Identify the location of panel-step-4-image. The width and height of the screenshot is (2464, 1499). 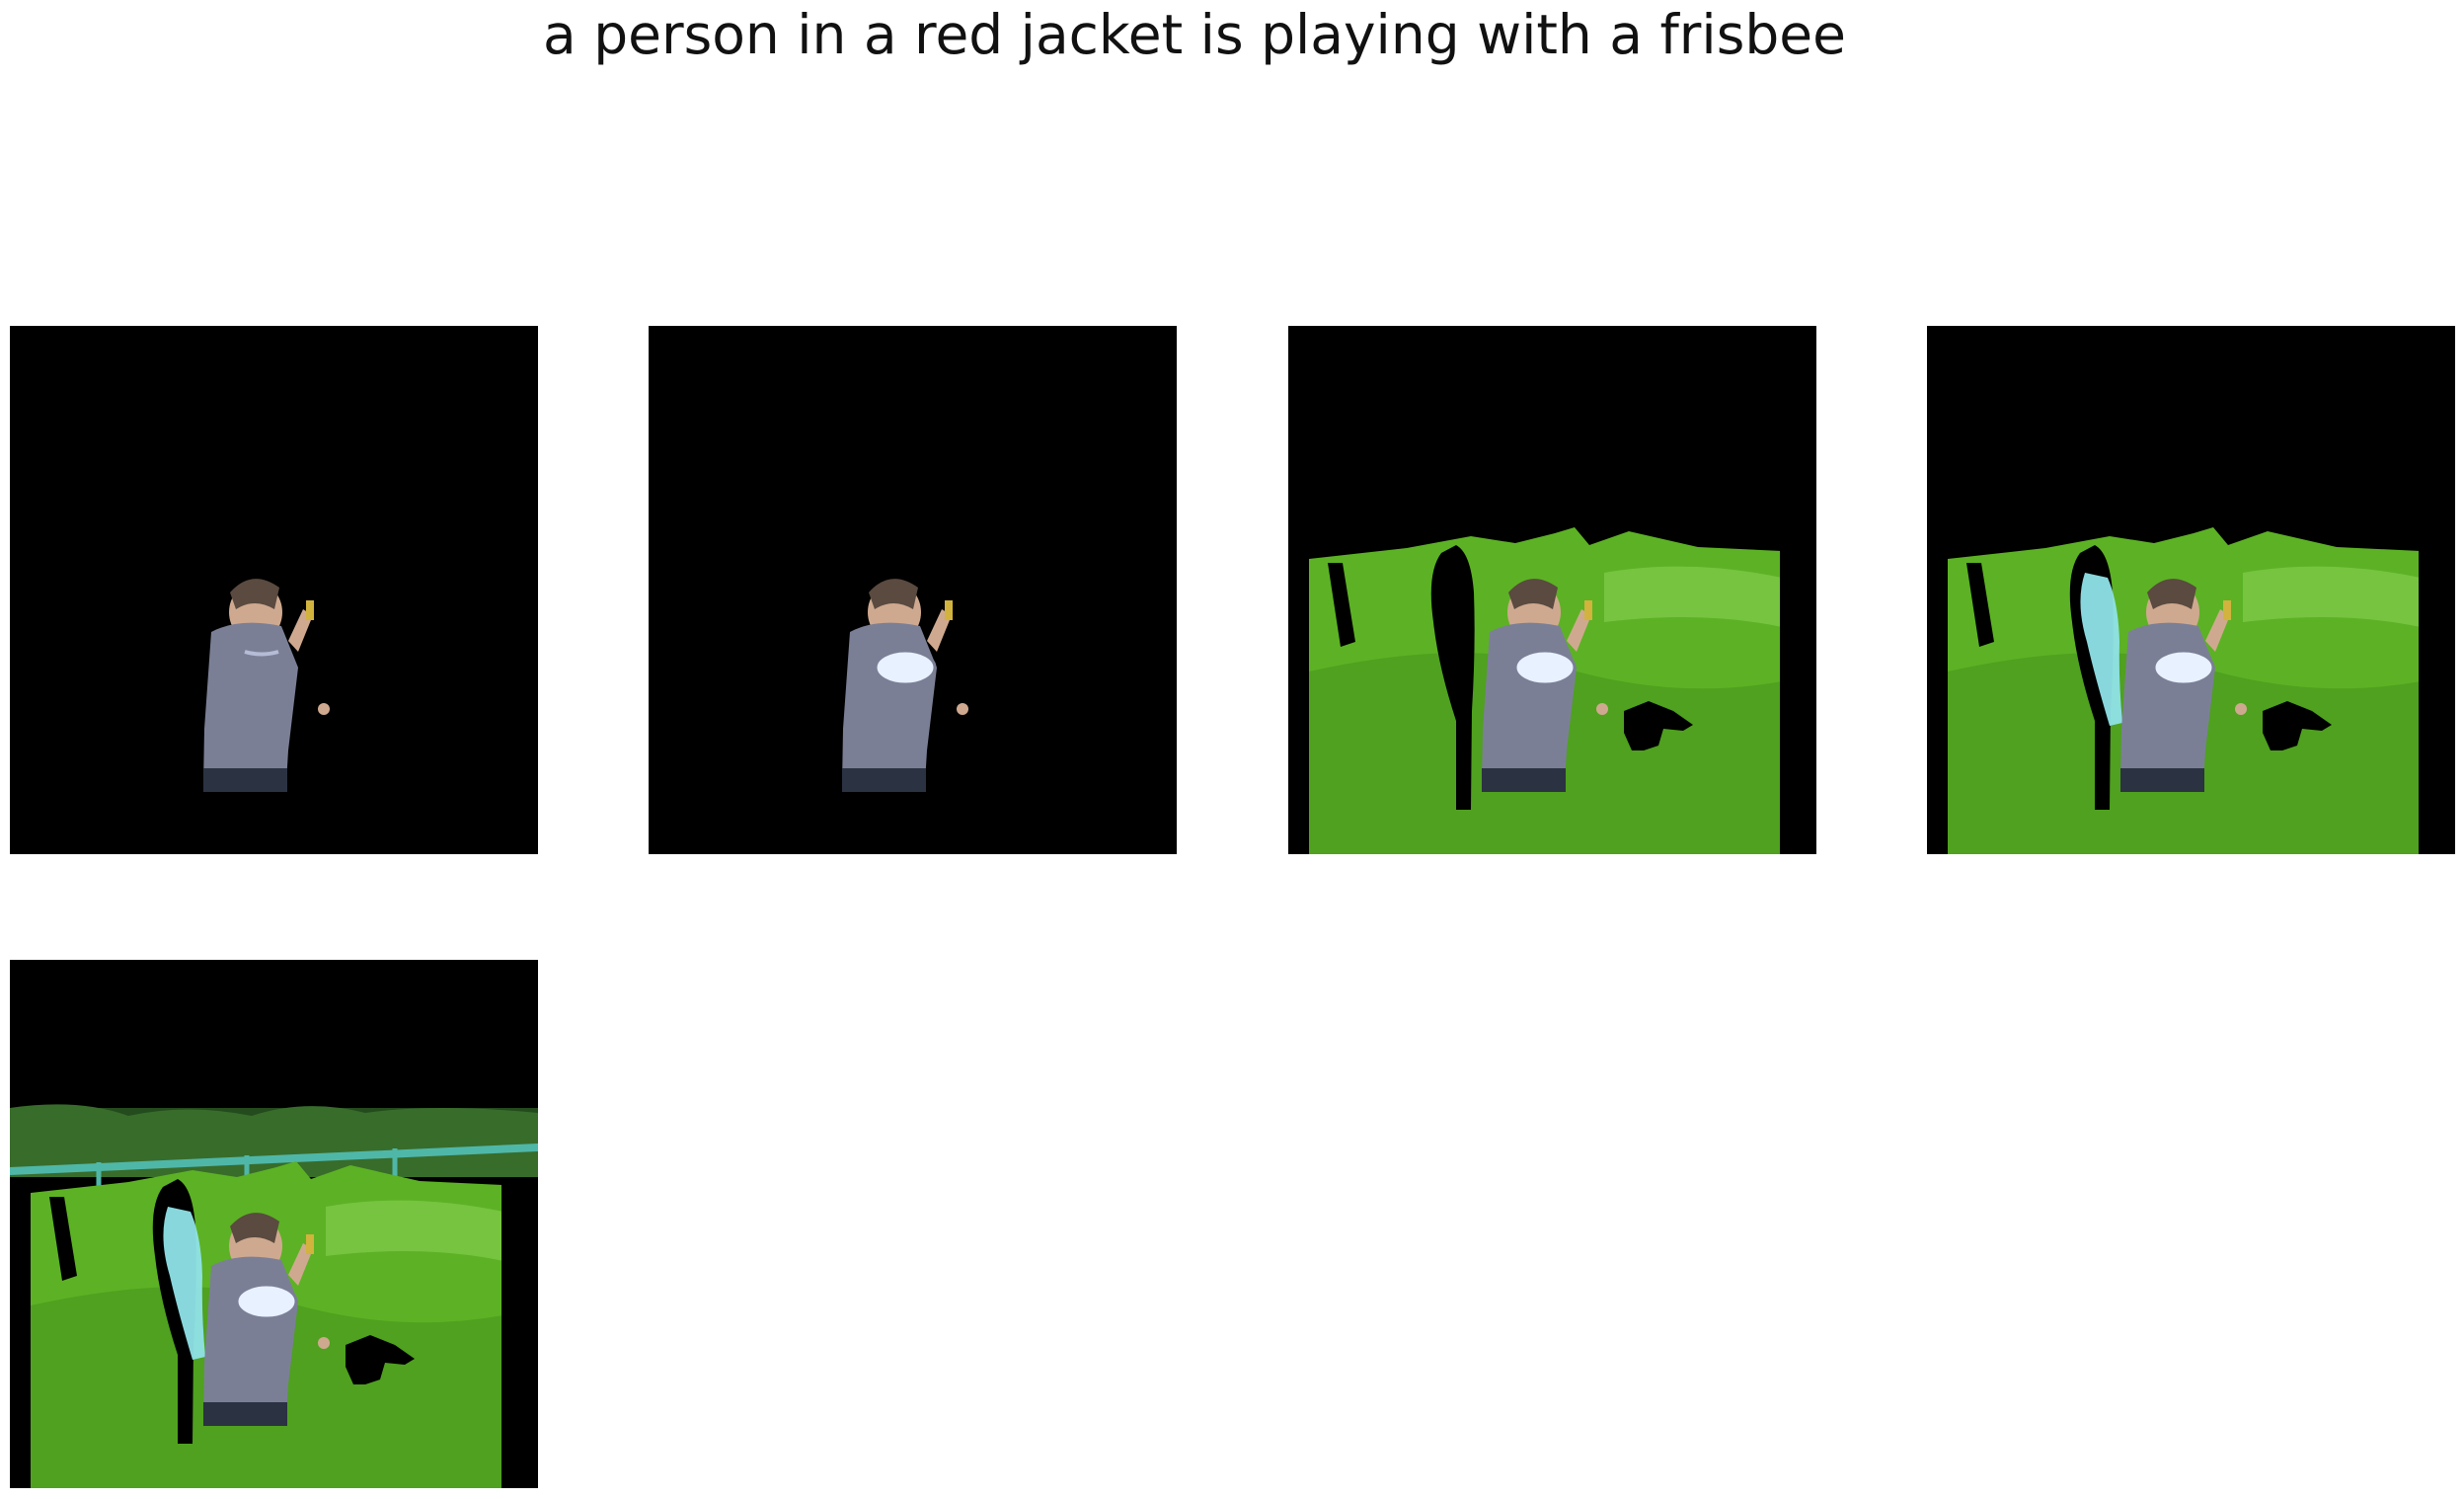
(2201, 590).